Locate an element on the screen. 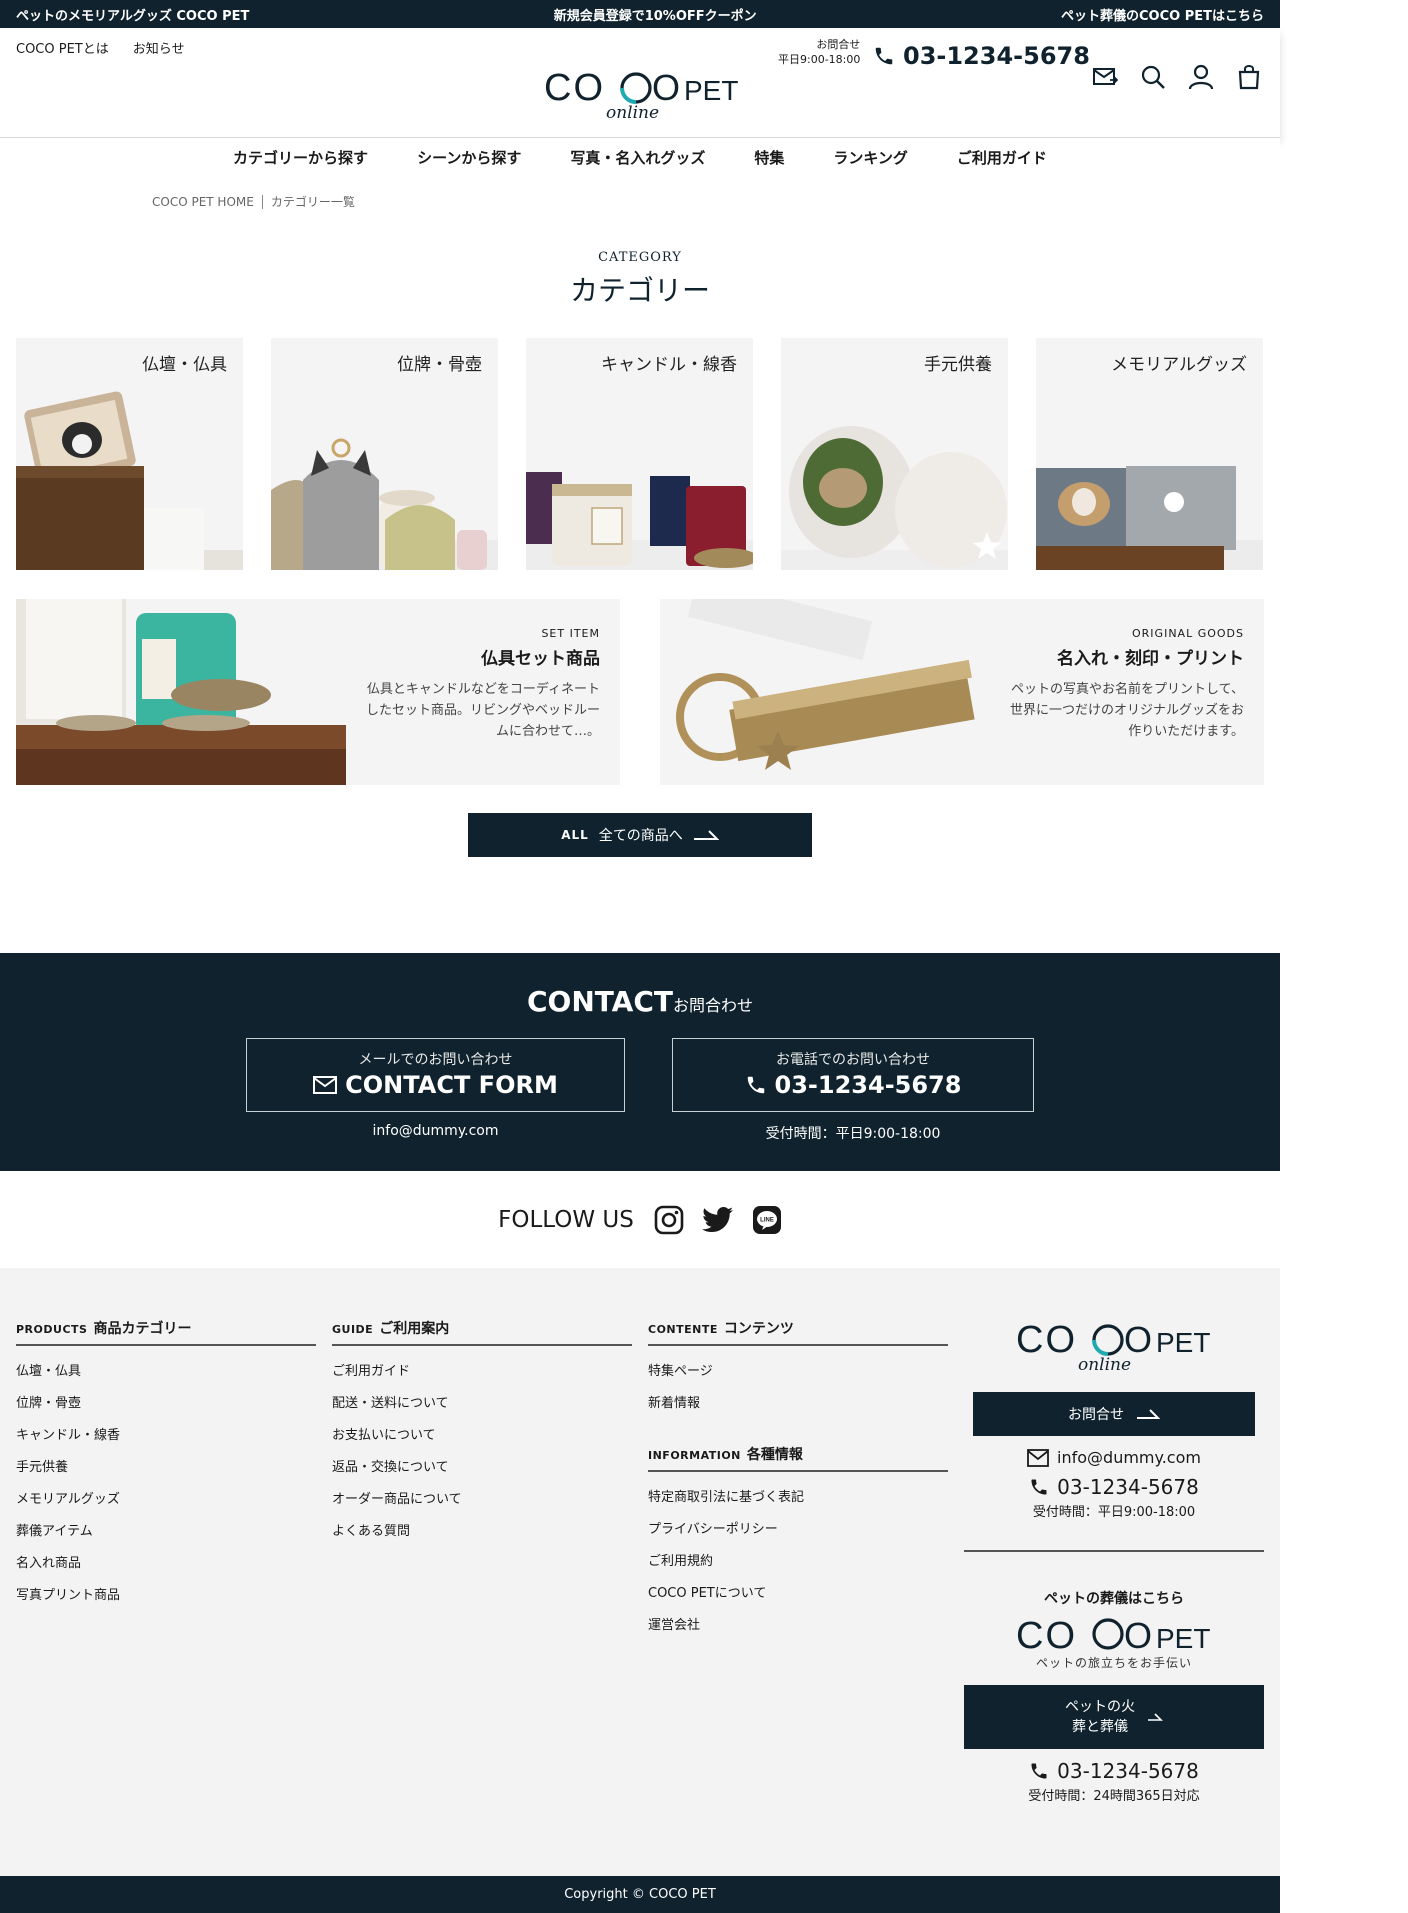  footer-link: 新着情報 is located at coordinates (798, 1410).